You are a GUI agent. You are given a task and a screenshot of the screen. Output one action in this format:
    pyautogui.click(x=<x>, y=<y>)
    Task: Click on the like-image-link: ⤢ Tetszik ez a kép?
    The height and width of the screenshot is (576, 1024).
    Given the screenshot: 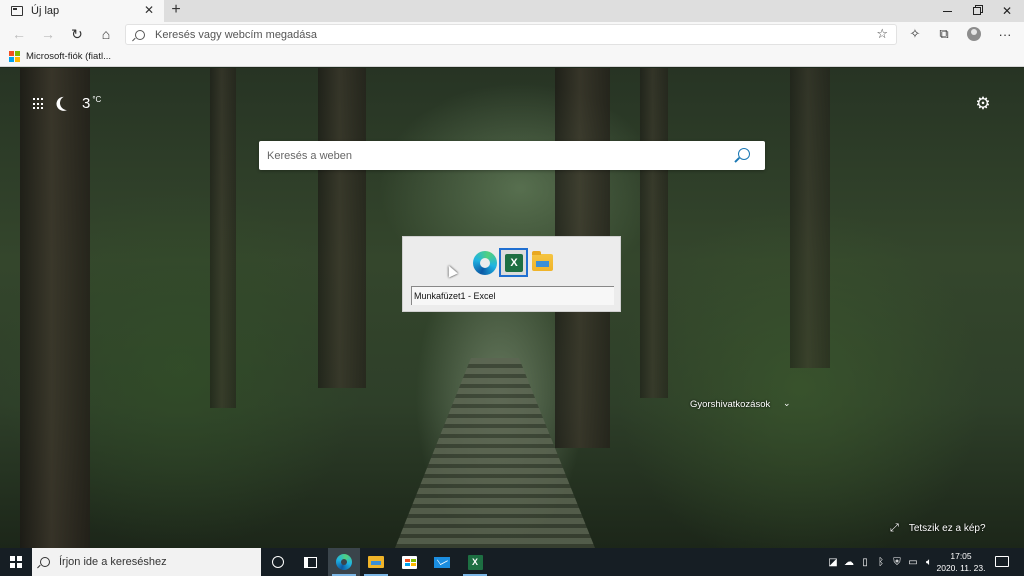 What is the action you would take?
    pyautogui.click(x=938, y=528)
    